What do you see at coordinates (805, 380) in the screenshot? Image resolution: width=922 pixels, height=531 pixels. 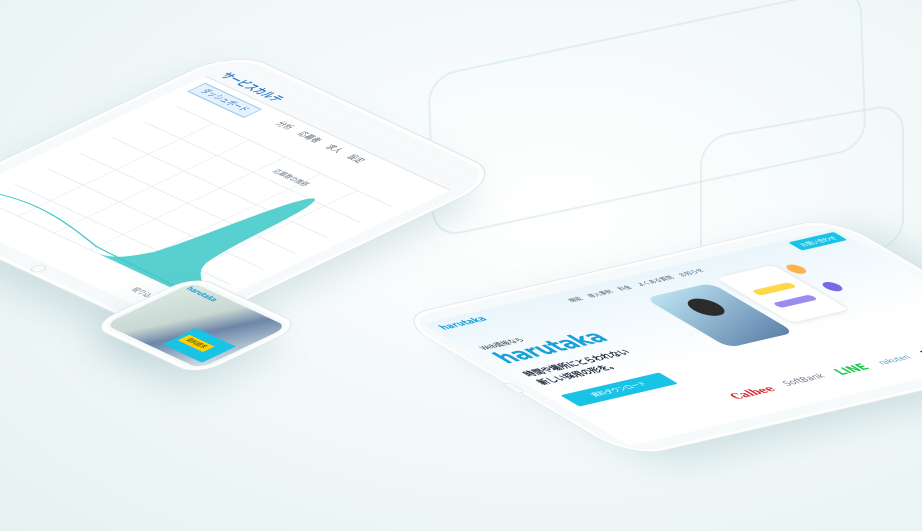 I see `client-logo-softbank: SoftBank` at bounding box center [805, 380].